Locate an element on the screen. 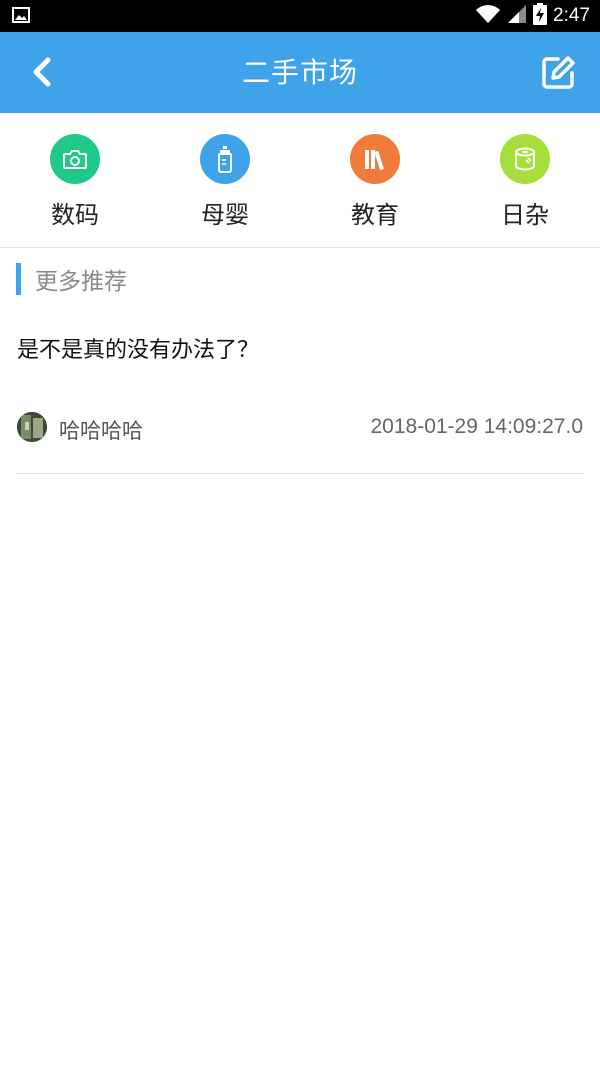 This screenshot has height=1067, width=600. item-divider is located at coordinates (300, 473).